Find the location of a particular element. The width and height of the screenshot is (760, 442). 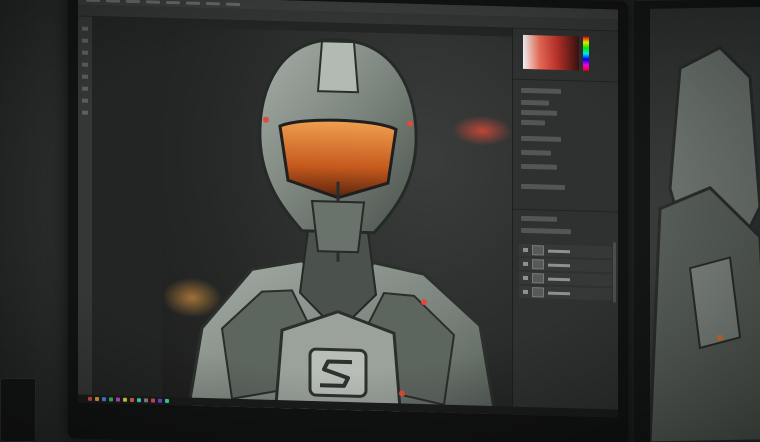

robot-reference-image is located at coordinates (705, 243).